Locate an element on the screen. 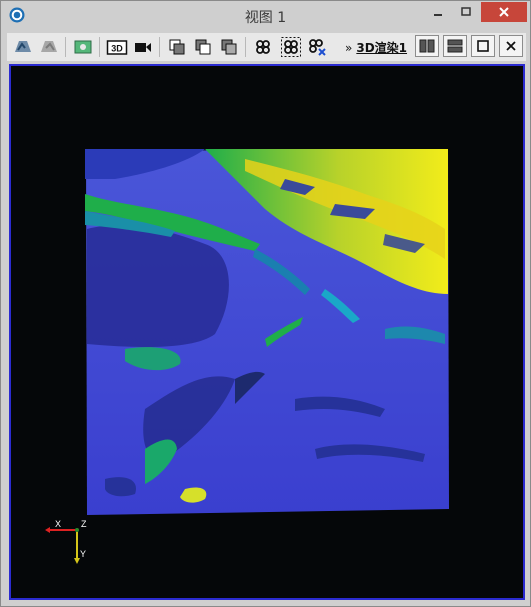 This screenshot has width=531, height=607. overflow-chevron: » is located at coordinates (348, 48).